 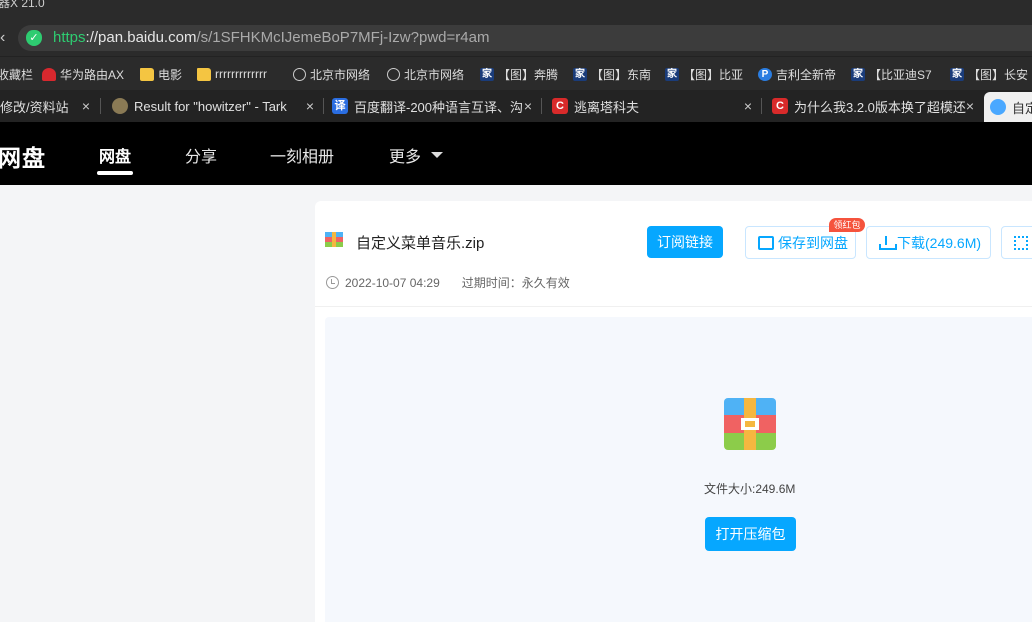 What do you see at coordinates (516, 153) in the screenshot?
I see `site-header: 网盘 网盘 分享 一刻相册 更多` at bounding box center [516, 153].